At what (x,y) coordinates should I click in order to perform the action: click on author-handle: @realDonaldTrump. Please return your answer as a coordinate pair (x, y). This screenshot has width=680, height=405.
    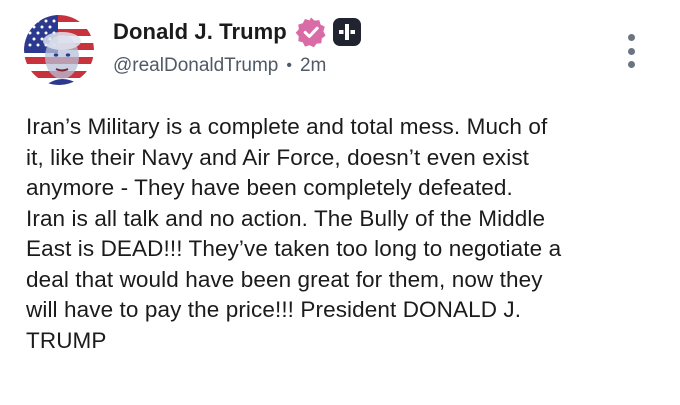
    Looking at the image, I should click on (195, 66).